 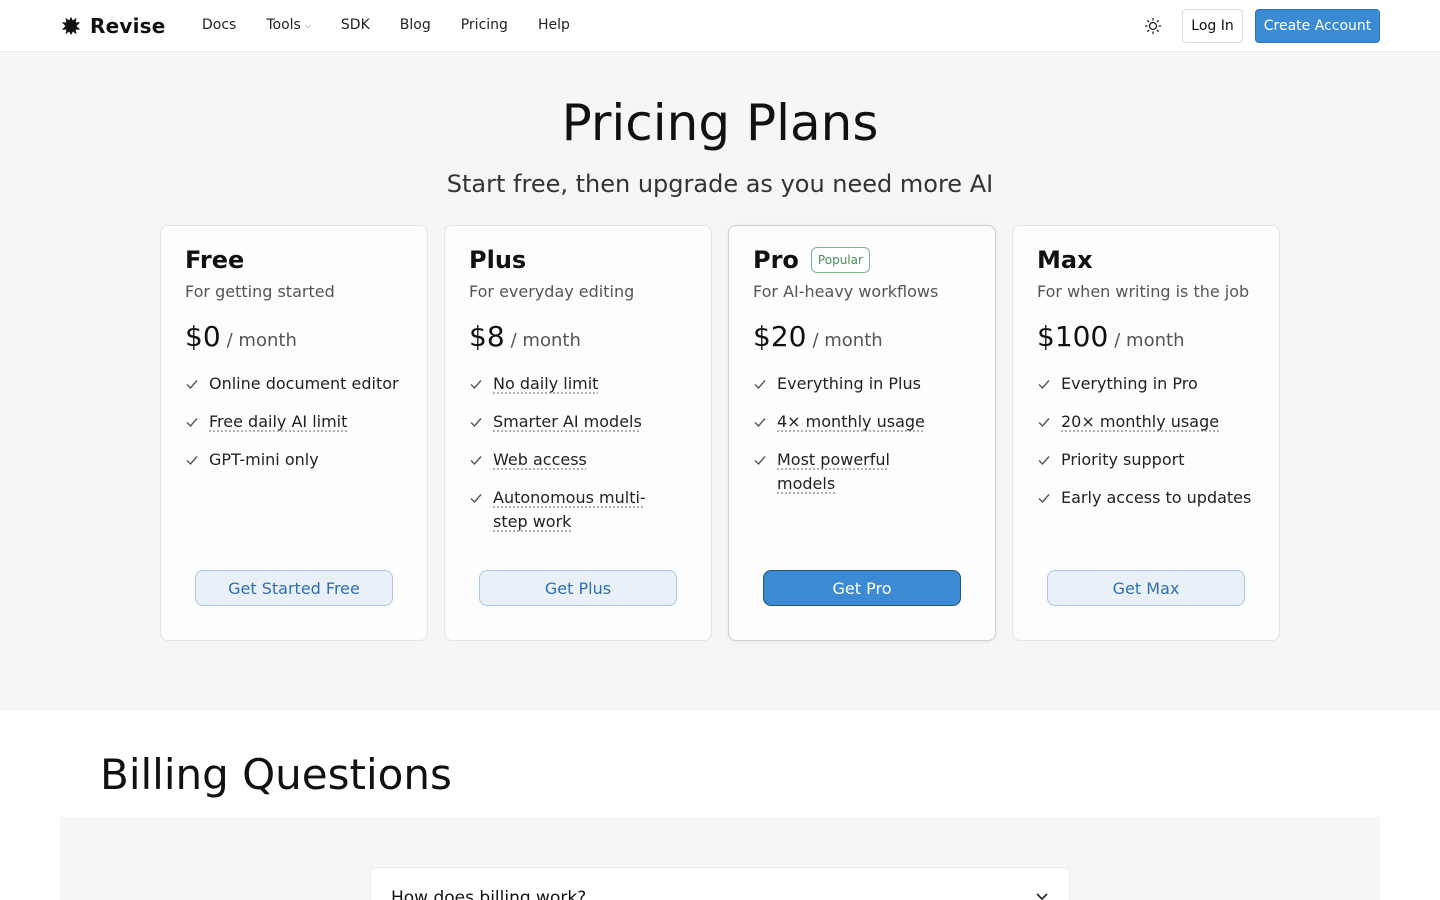 I want to click on plan-price: $8 / month, so click(x=525, y=336).